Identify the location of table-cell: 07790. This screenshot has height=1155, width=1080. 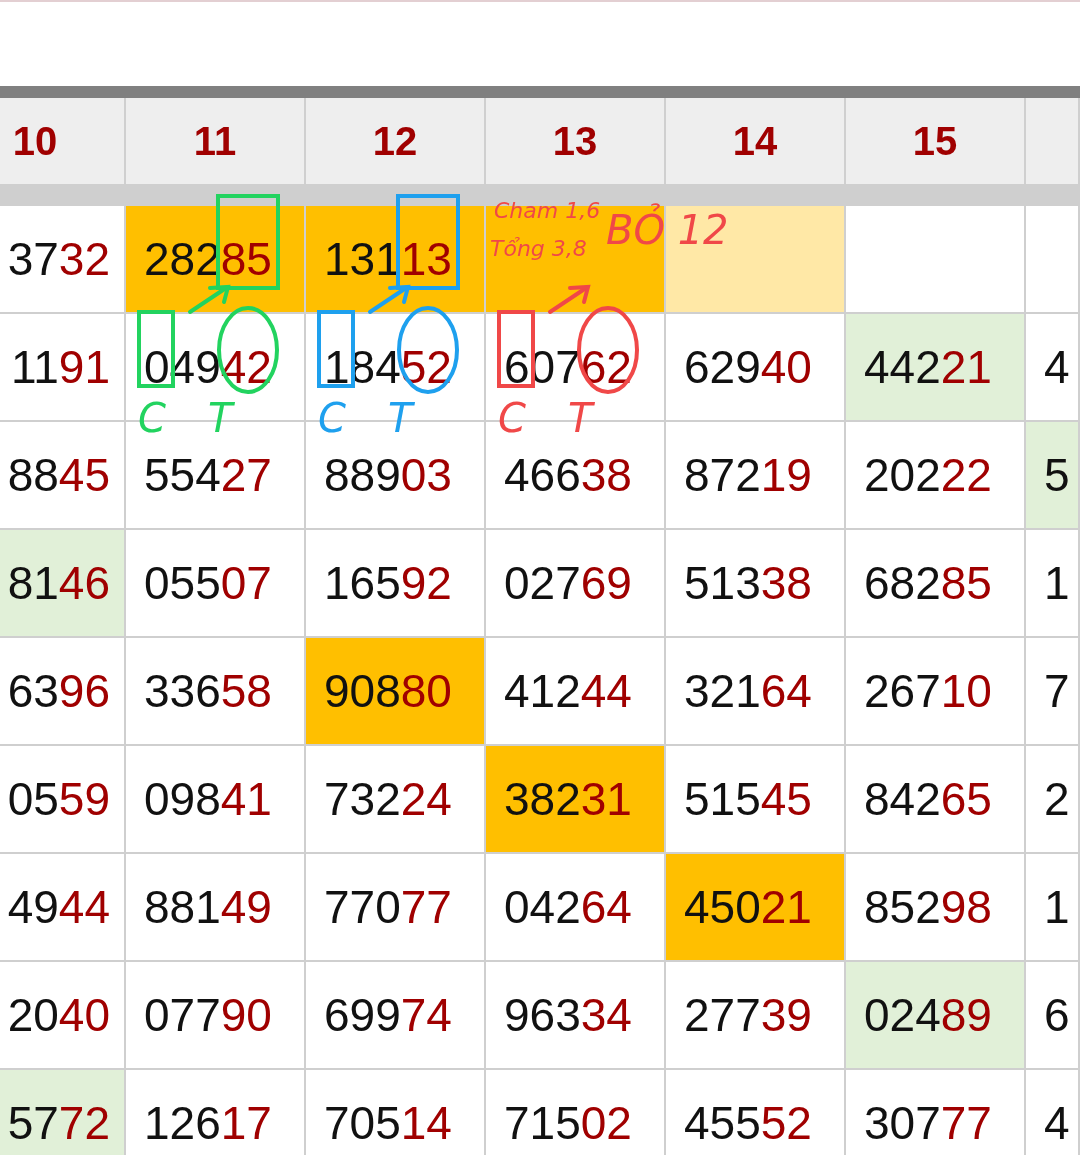
(215, 1015).